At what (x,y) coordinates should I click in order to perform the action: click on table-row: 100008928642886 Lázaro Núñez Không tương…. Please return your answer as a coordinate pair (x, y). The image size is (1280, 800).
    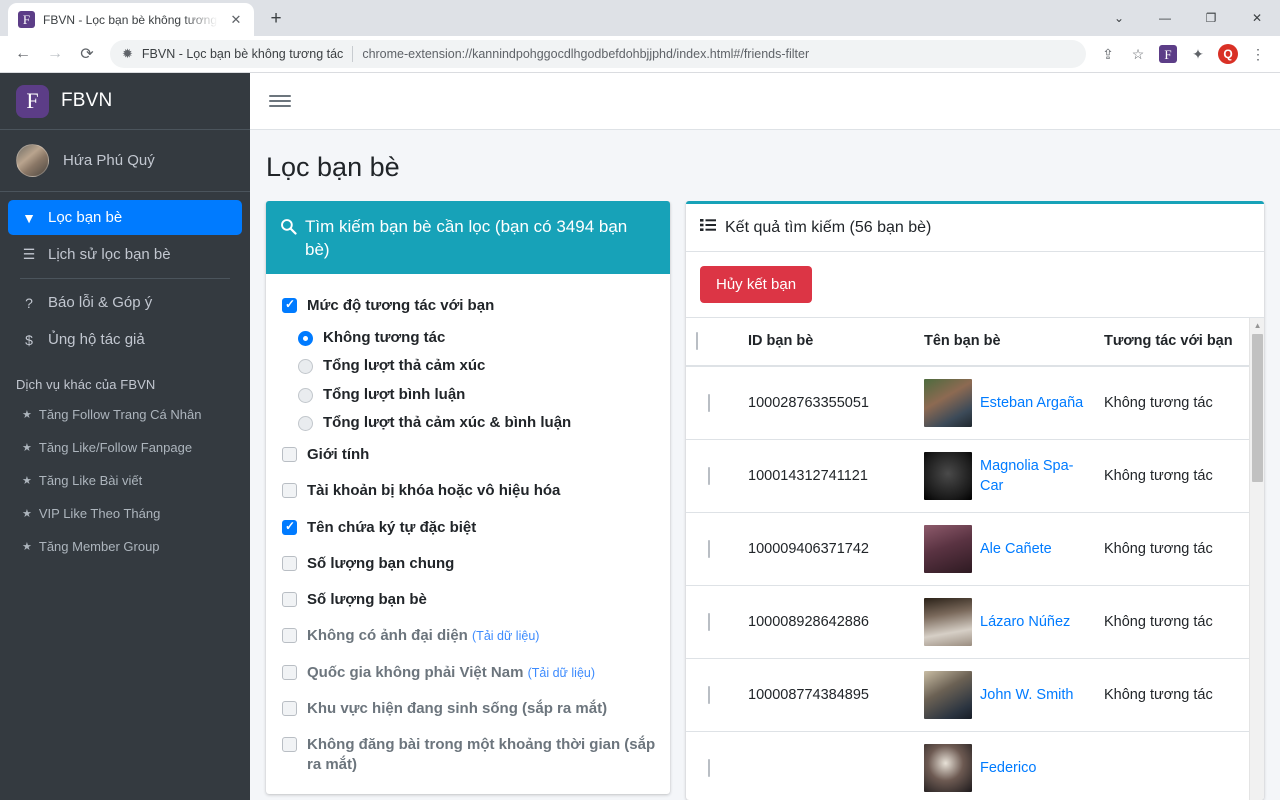
    Looking at the image, I should click on (975, 622).